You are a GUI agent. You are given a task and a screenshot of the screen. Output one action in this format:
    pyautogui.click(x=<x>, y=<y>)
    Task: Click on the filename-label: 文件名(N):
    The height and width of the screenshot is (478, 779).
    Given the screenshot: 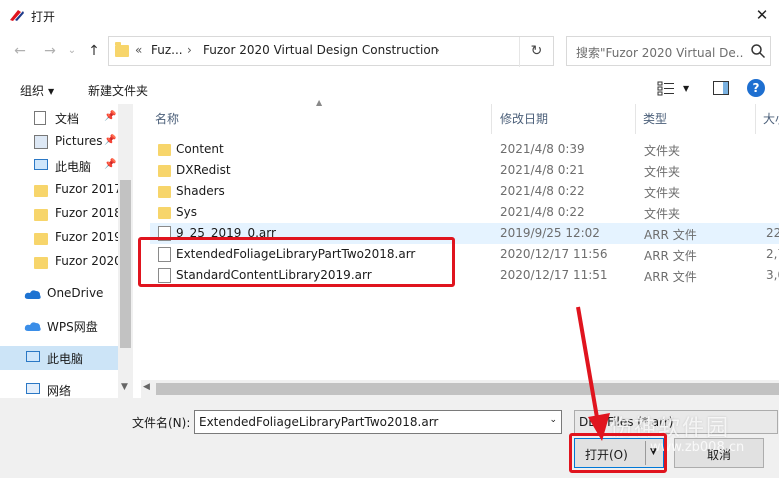 What is the action you would take?
    pyautogui.click(x=161, y=423)
    